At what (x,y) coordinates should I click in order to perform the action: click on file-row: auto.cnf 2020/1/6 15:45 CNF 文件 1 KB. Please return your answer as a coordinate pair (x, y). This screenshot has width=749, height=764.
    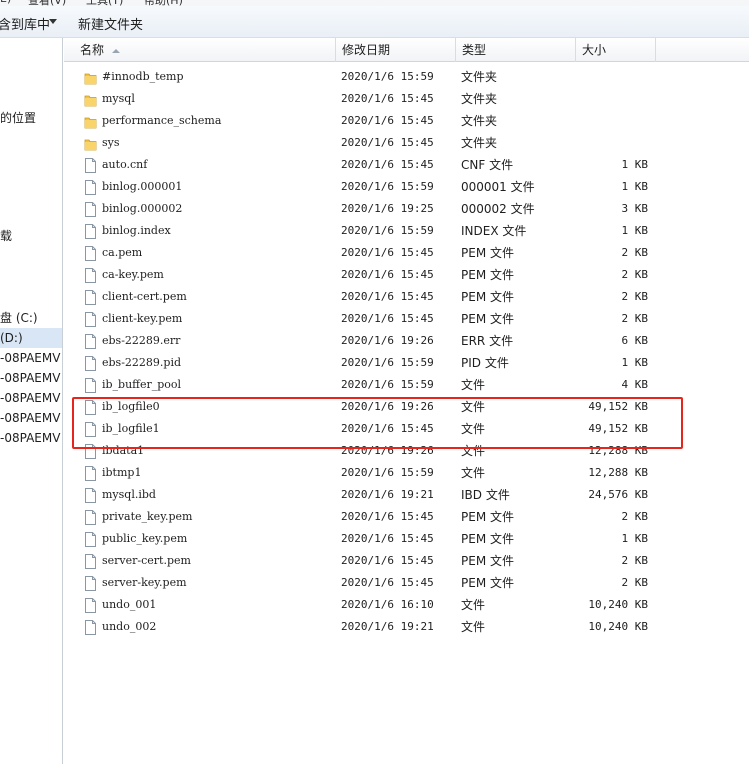
    Looking at the image, I should click on (406, 165).